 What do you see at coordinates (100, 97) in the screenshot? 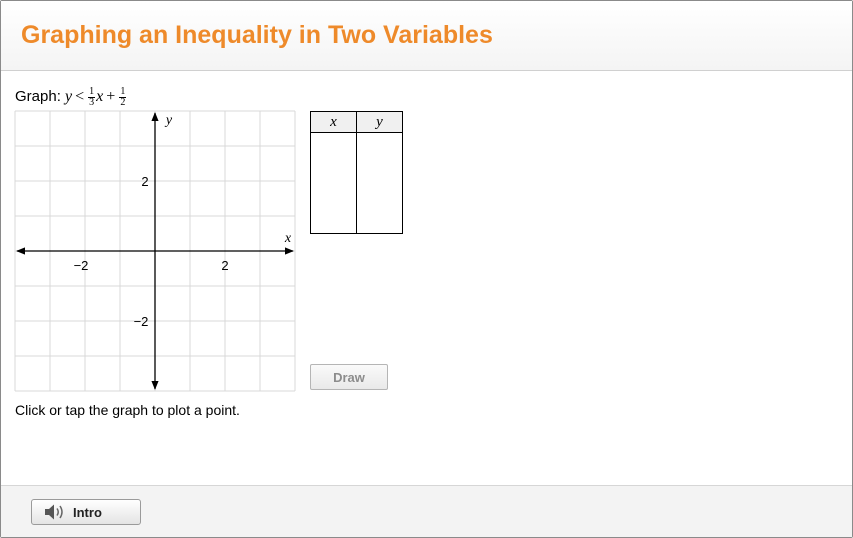
I see `inequality-var: x` at bounding box center [100, 97].